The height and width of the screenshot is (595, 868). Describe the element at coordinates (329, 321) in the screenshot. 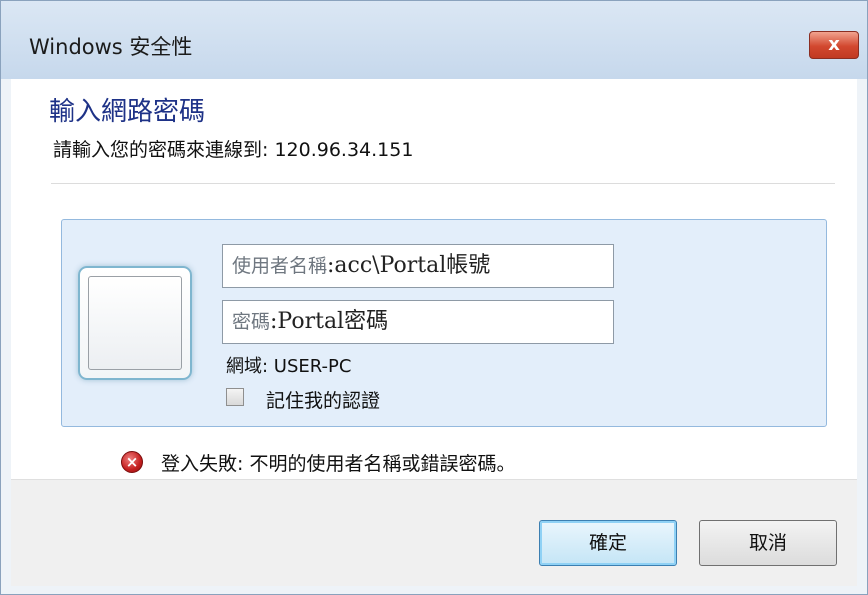

I see `password-value: :Portal密碼` at that location.